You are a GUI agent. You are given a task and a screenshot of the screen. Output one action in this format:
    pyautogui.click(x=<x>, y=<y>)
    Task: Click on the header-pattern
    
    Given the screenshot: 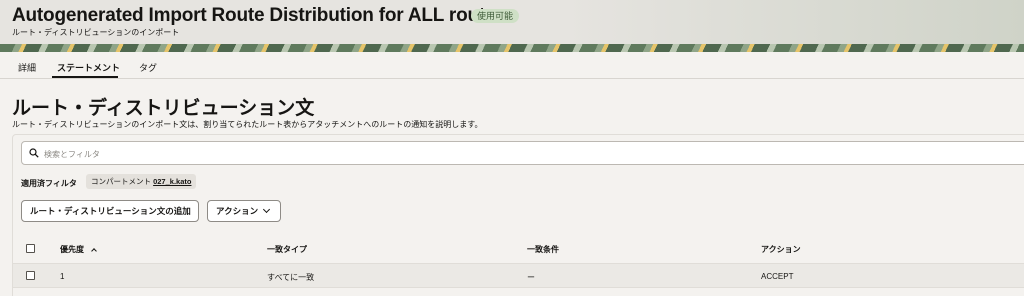 What is the action you would take?
    pyautogui.click(x=512, y=48)
    